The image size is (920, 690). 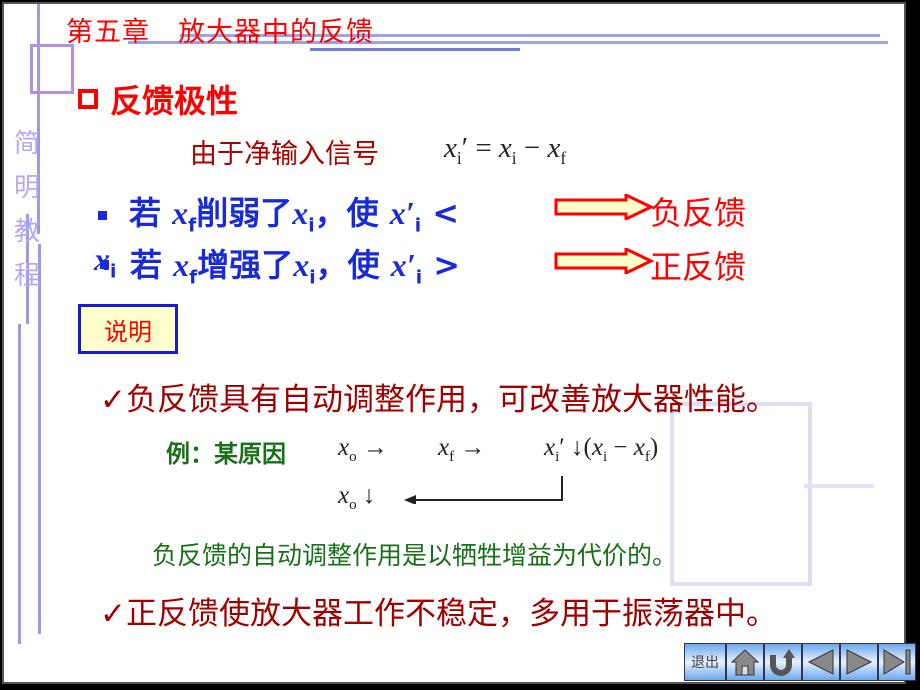 I want to click on example-label: 例：某原因, so click(x=226, y=454).